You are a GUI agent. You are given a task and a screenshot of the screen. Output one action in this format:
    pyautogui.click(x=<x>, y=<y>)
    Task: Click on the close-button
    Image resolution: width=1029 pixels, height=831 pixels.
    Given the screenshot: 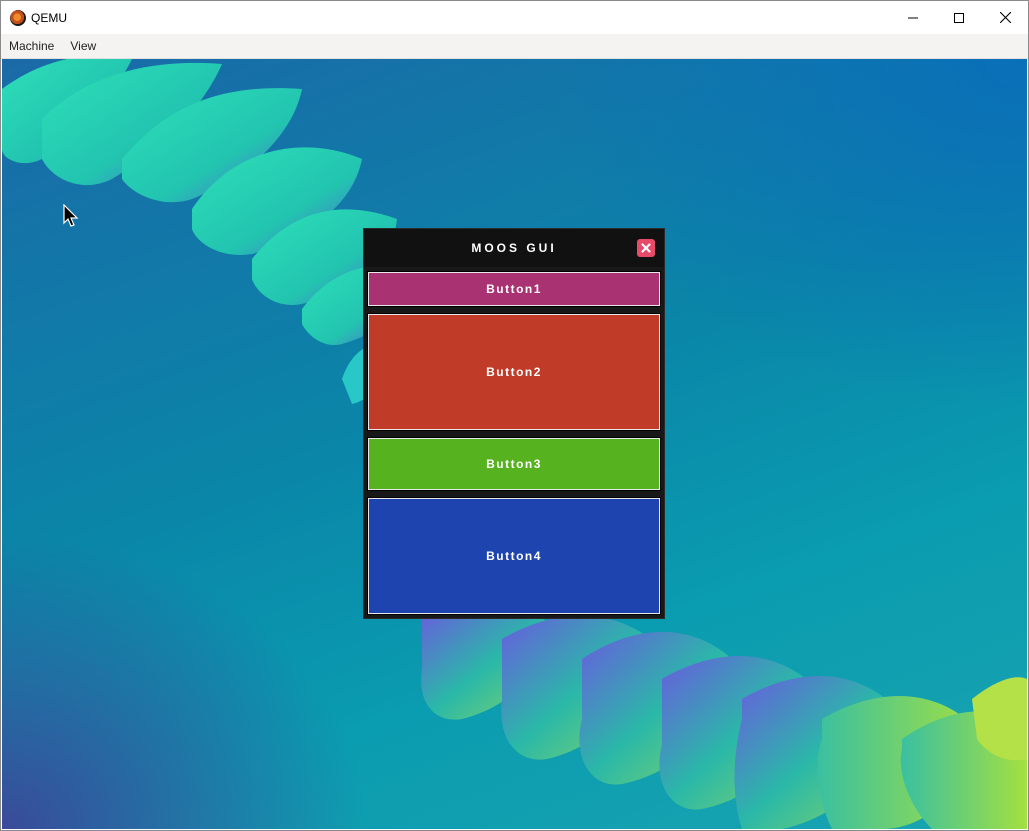 What is the action you would take?
    pyautogui.click(x=1005, y=17)
    